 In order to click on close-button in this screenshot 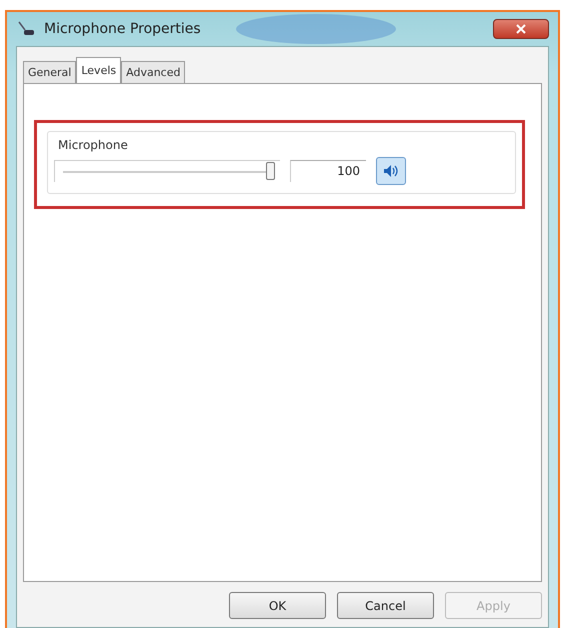, I will do `click(521, 29)`.